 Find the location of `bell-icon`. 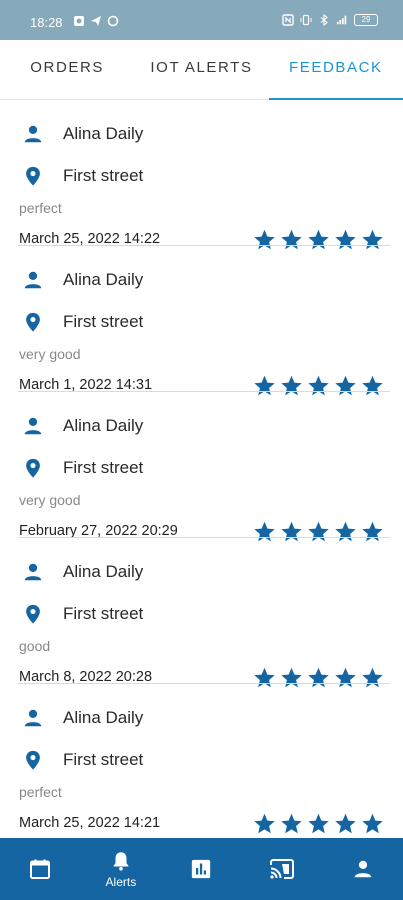

bell-icon is located at coordinates (121, 861).